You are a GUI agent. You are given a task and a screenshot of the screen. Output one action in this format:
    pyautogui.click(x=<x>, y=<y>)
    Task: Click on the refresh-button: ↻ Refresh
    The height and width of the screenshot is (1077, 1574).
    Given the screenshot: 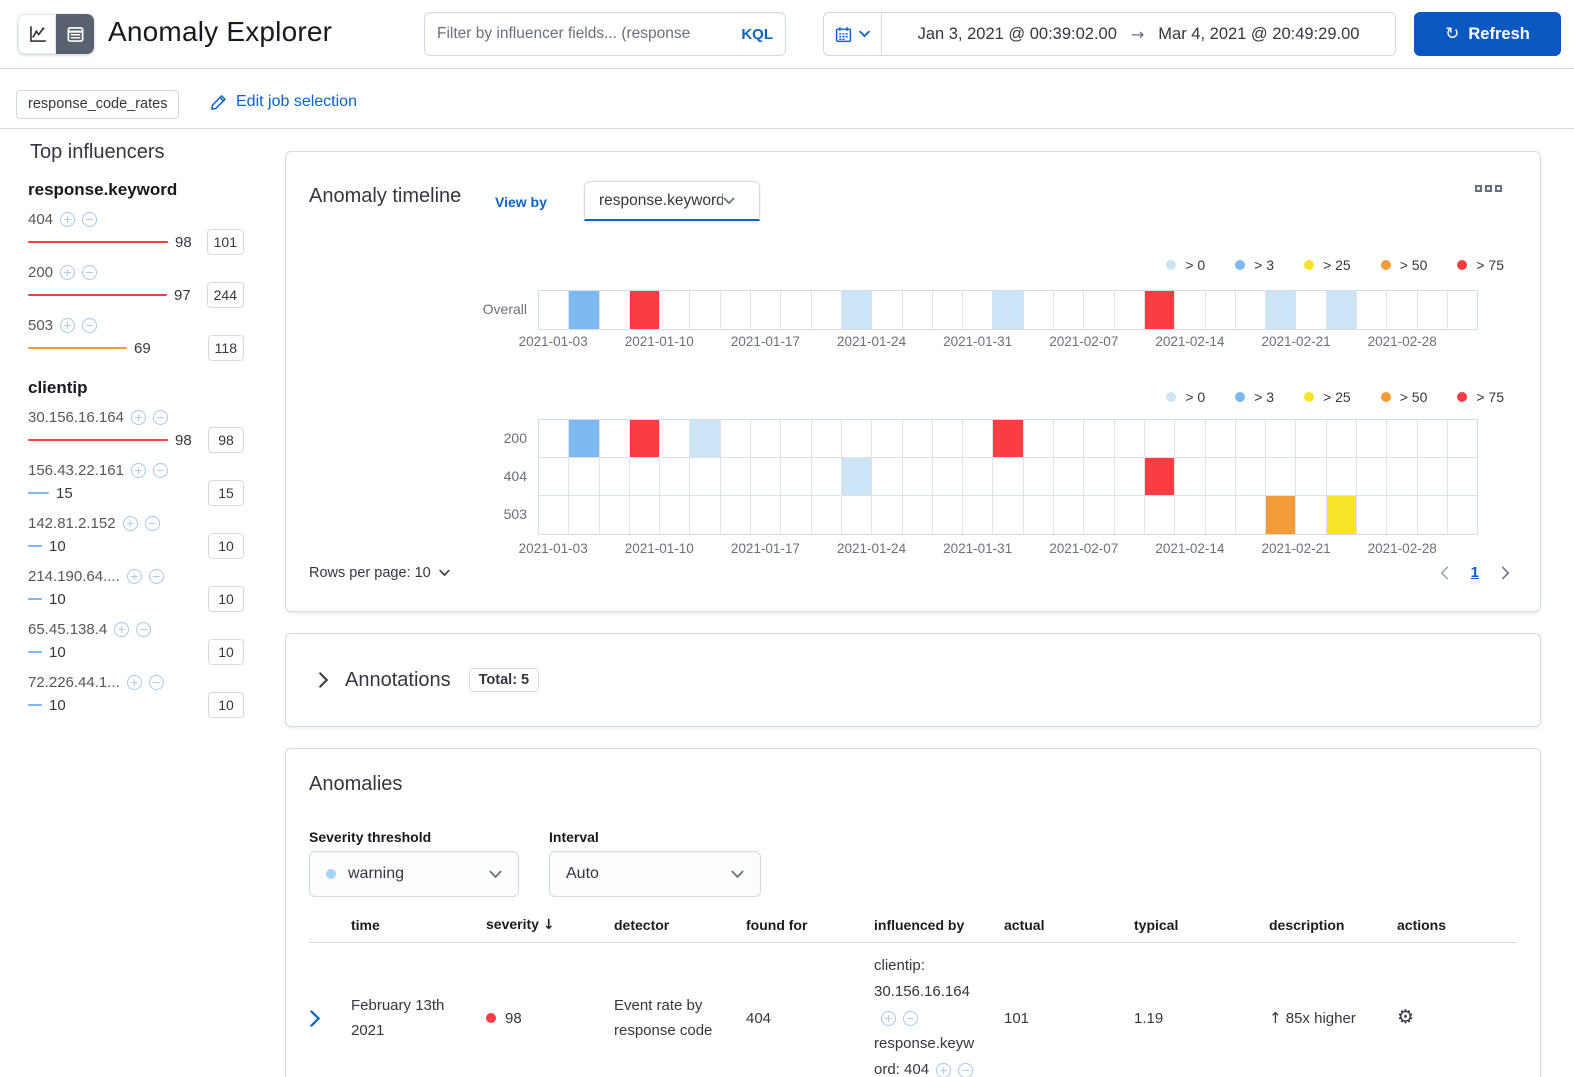 What is the action you would take?
    pyautogui.click(x=1487, y=34)
    